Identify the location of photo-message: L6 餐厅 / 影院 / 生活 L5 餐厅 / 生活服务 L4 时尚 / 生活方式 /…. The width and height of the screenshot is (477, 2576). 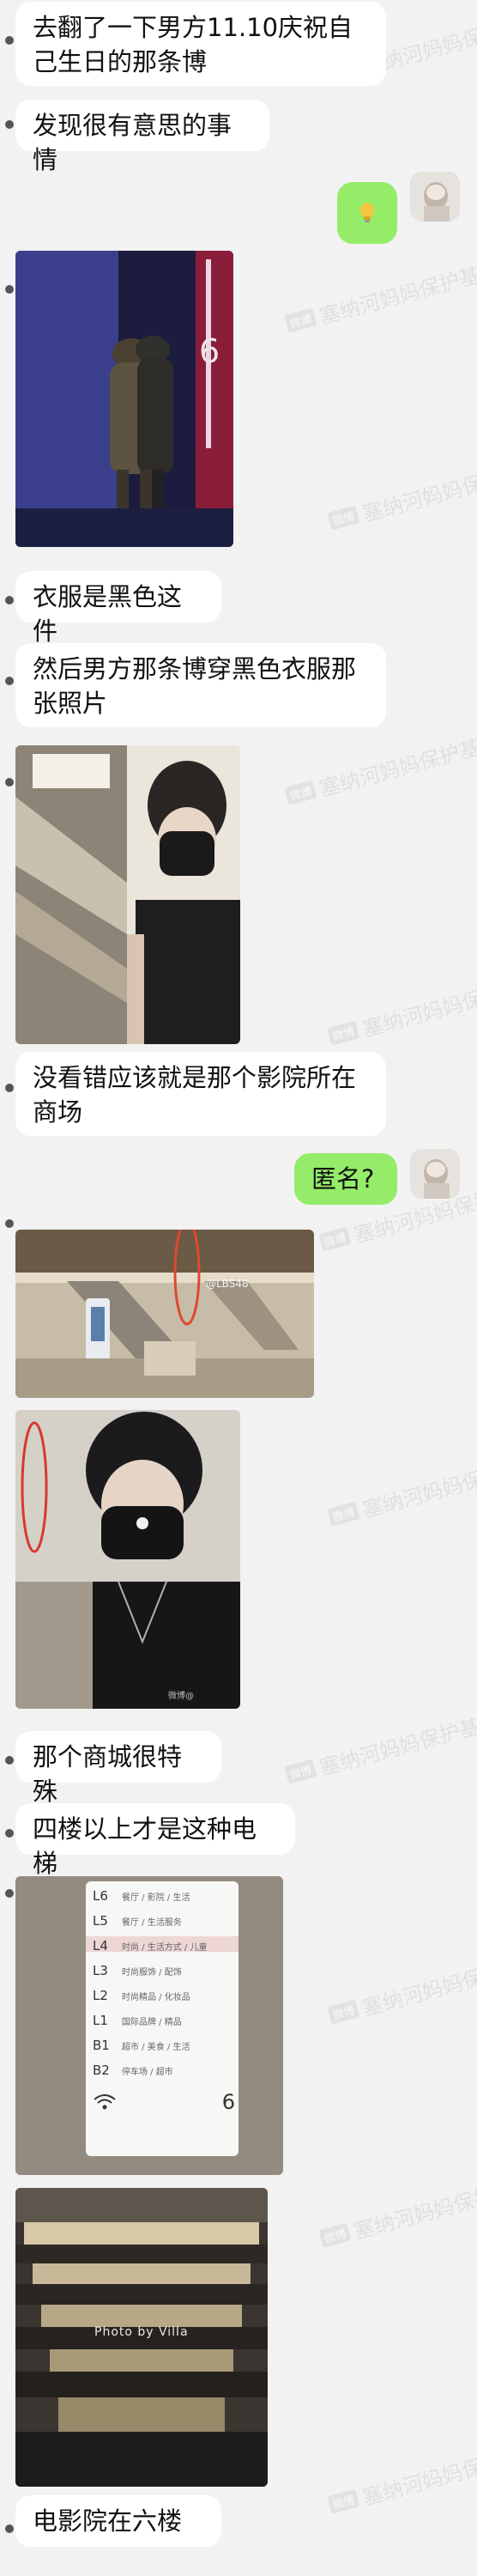
(149, 2026).